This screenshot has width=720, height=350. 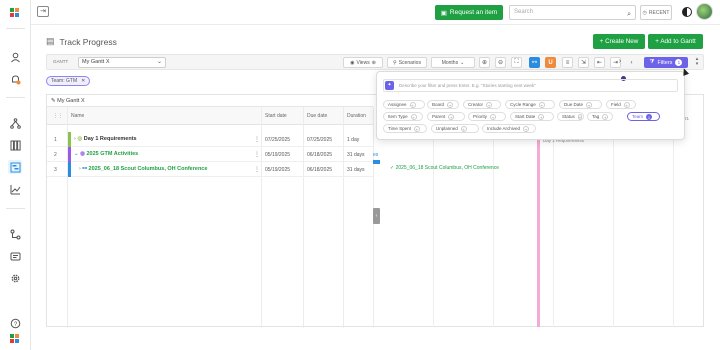 What do you see at coordinates (376, 216) in the screenshot?
I see `splitter-handle: ‹` at bounding box center [376, 216].